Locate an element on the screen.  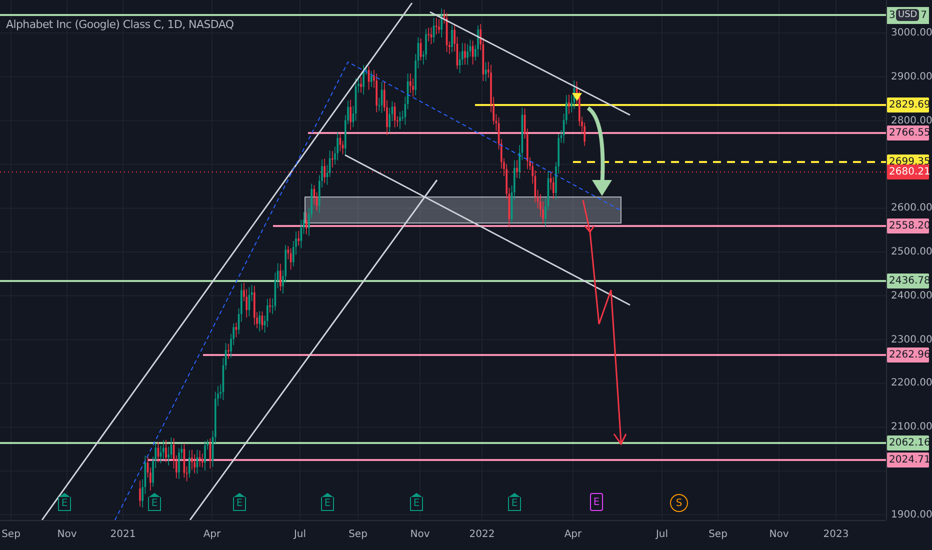
currency-label: USD is located at coordinates (908, 15).